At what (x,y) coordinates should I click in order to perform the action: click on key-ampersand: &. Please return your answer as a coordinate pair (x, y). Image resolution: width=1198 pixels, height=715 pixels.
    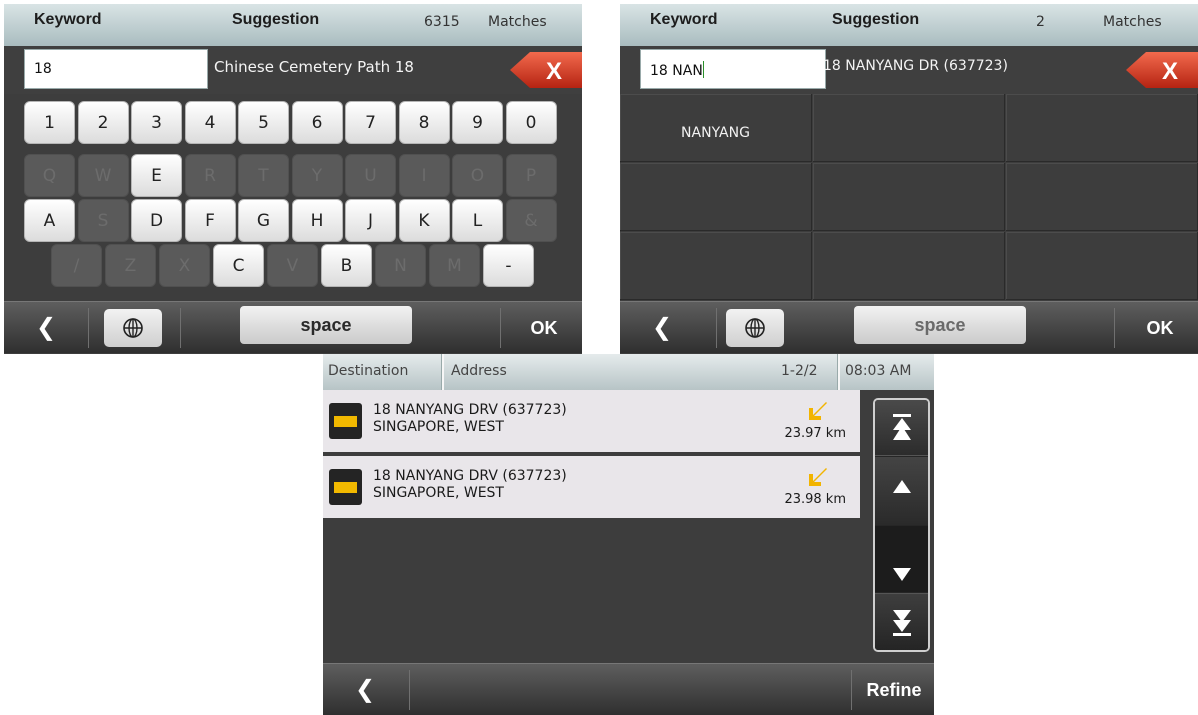
    Looking at the image, I should click on (531, 220).